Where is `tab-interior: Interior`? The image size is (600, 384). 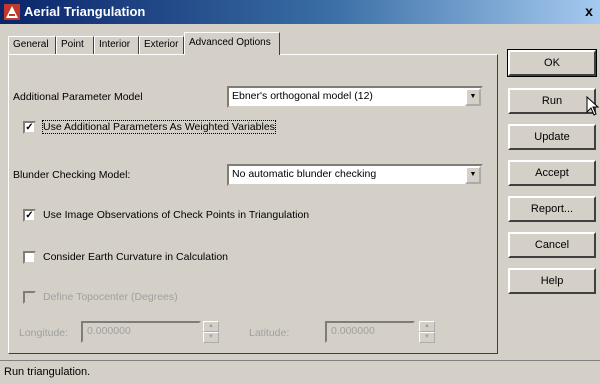 tab-interior: Interior is located at coordinates (116, 45).